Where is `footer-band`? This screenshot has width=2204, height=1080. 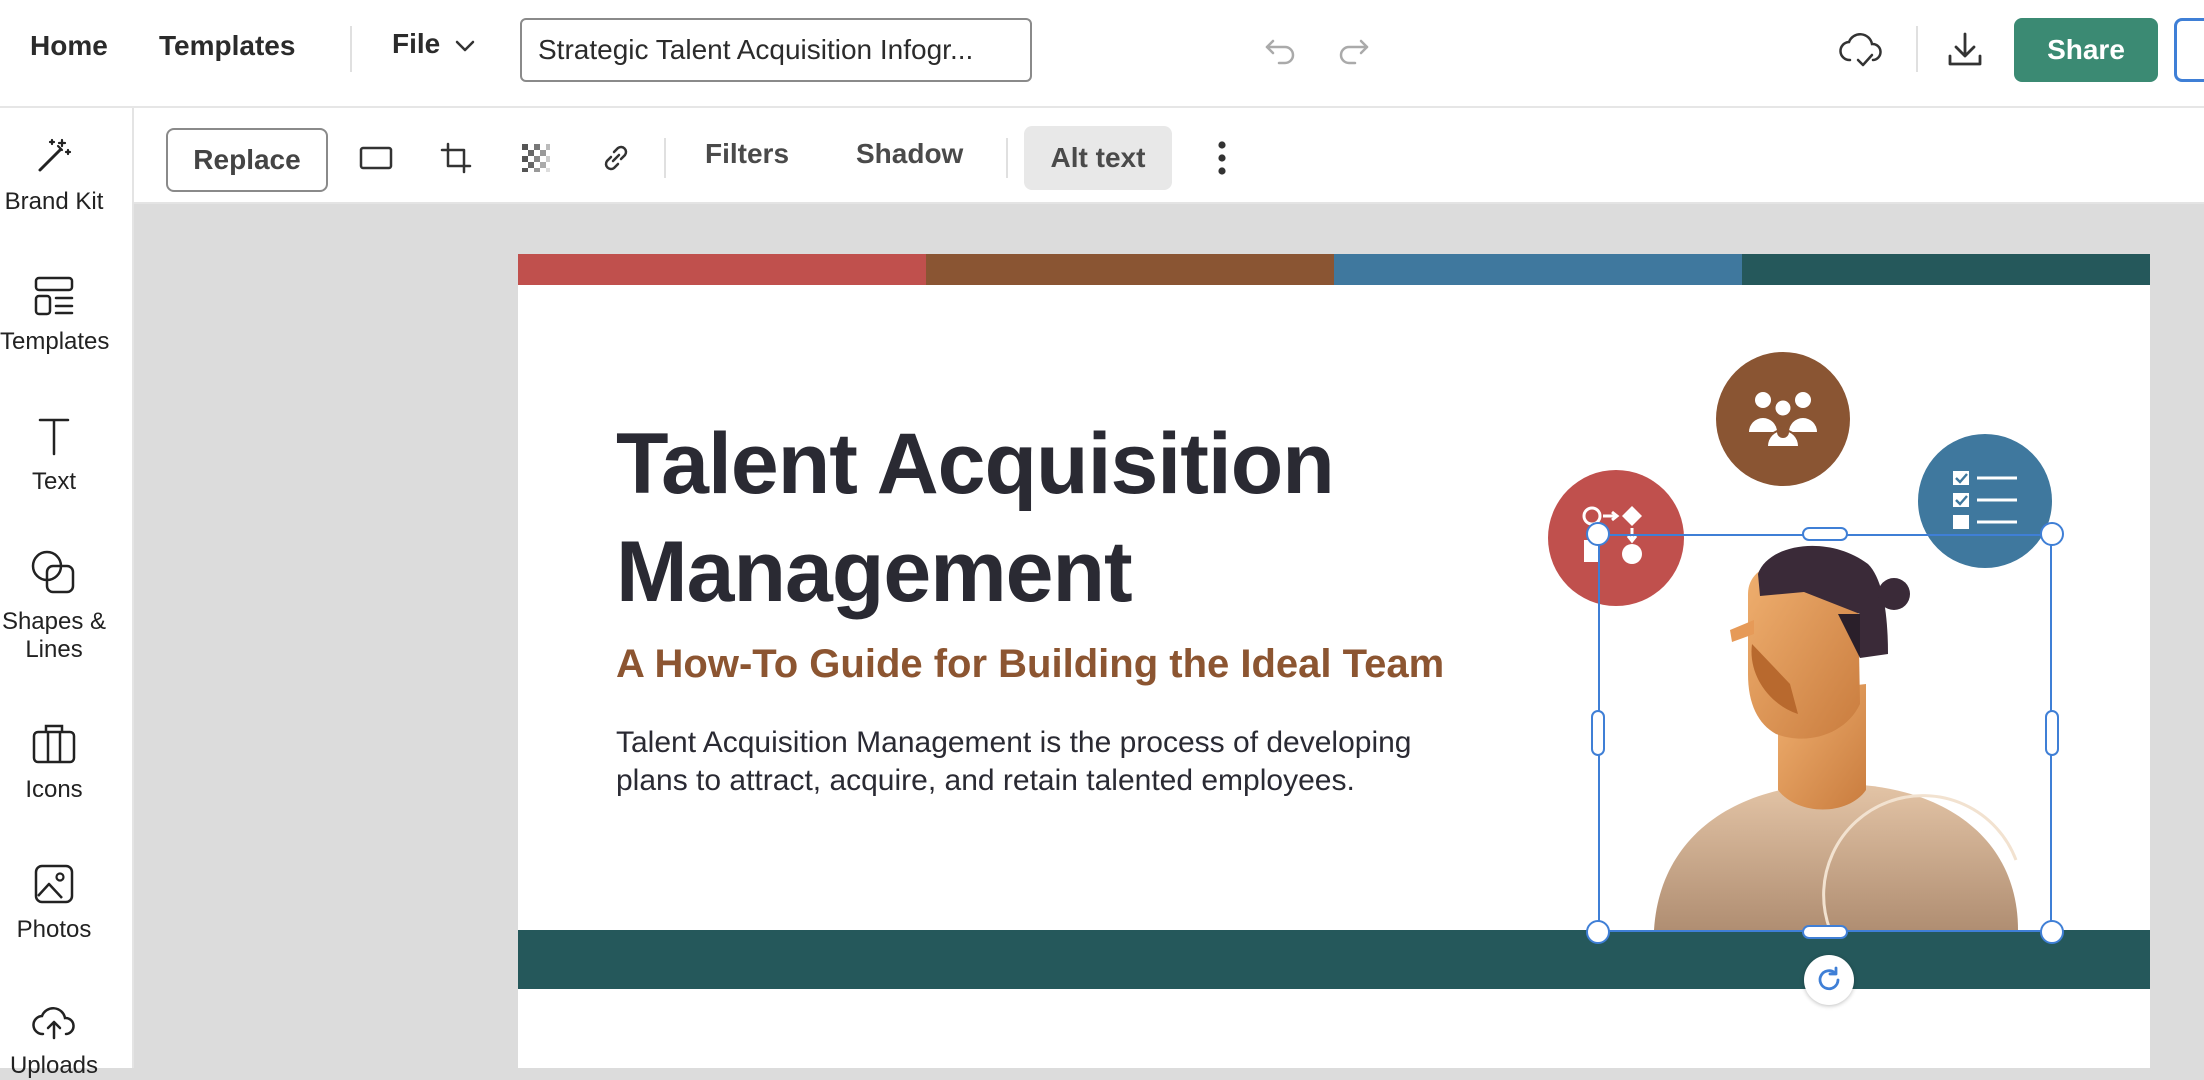 footer-band is located at coordinates (1334, 959).